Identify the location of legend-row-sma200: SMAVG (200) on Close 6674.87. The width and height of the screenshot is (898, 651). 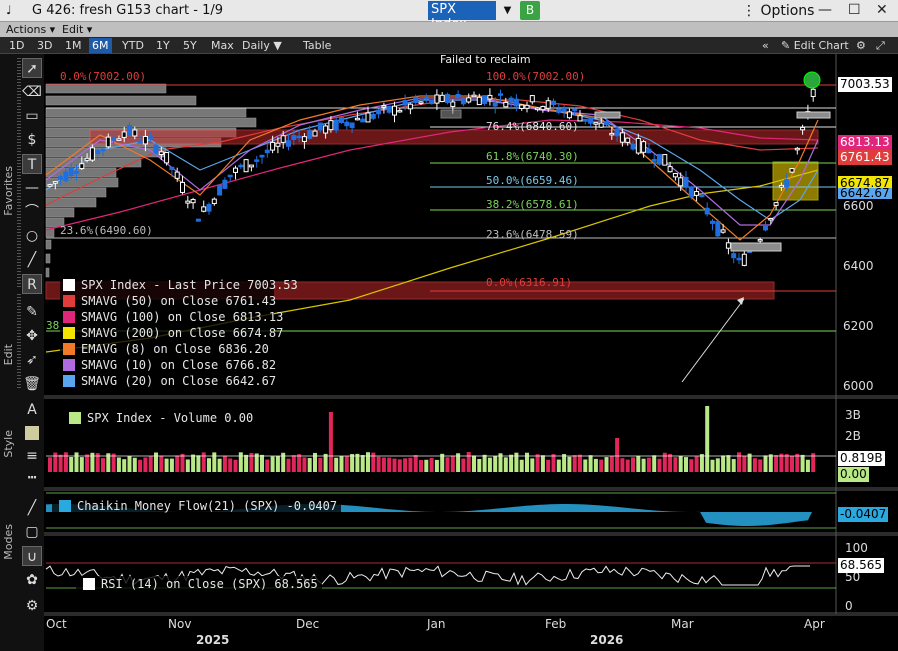
(171, 333).